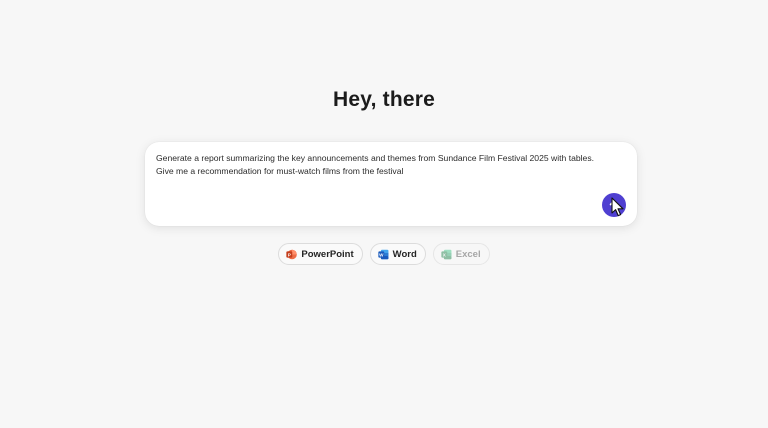  I want to click on greeting-heading: Hey, there, so click(384, 99).